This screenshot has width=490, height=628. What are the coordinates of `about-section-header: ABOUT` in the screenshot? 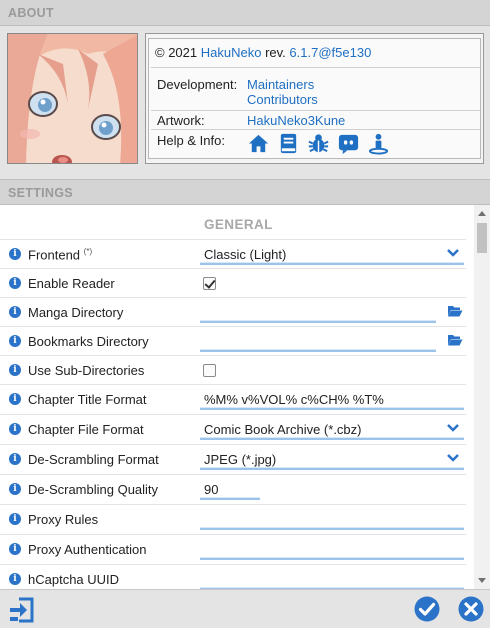 It's located at (245, 13).